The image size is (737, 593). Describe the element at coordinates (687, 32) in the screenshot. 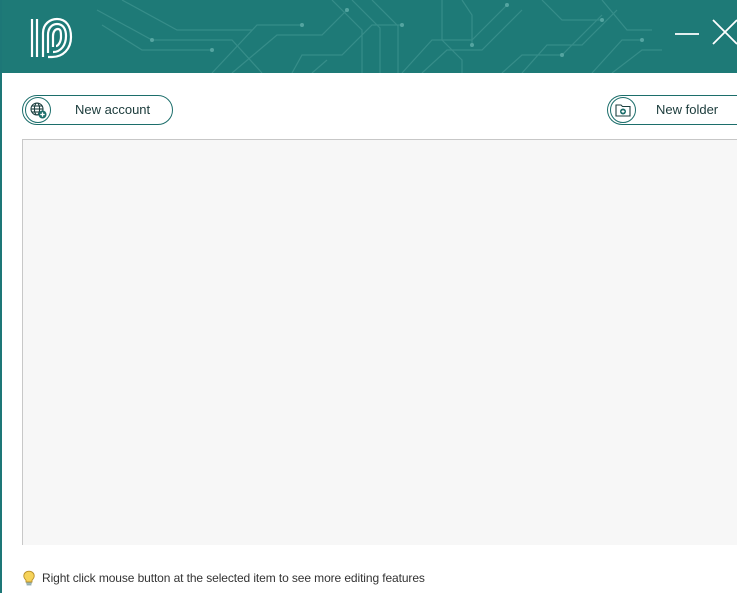

I see `minimize-icon` at that location.